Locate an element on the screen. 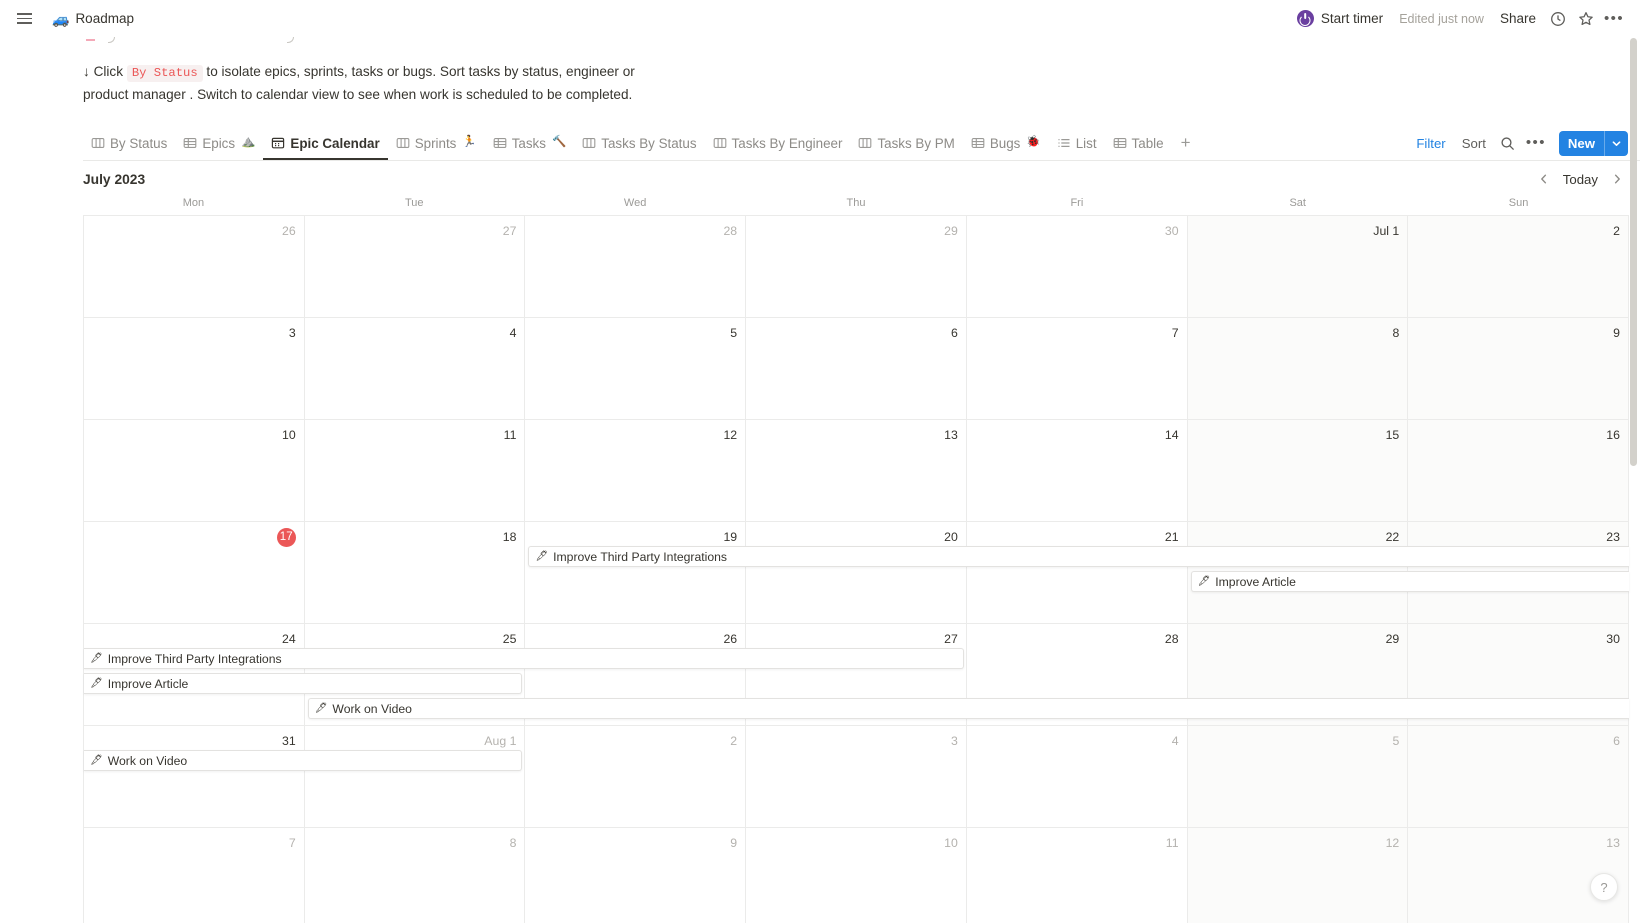 The width and height of the screenshot is (1640, 923). day-number: 4 is located at coordinates (513, 333).